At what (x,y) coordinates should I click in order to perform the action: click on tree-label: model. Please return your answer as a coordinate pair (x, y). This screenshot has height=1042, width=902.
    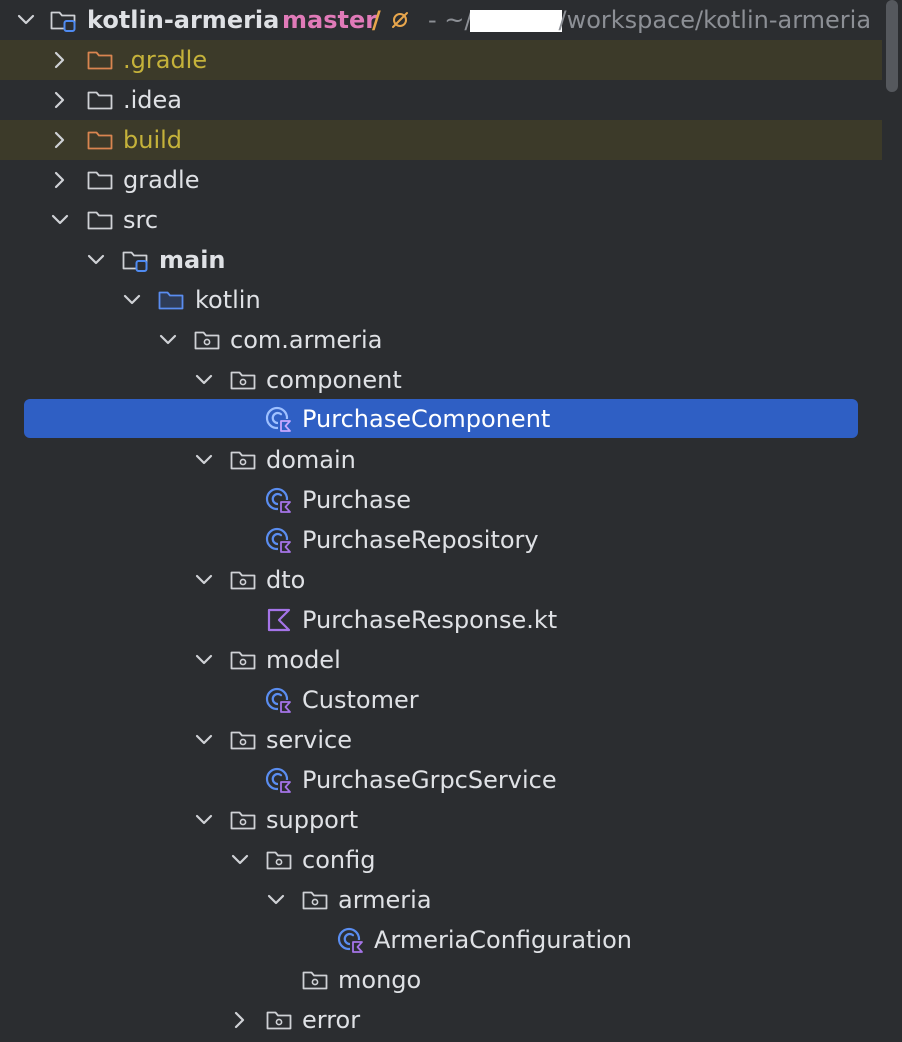
    Looking at the image, I should click on (303, 660).